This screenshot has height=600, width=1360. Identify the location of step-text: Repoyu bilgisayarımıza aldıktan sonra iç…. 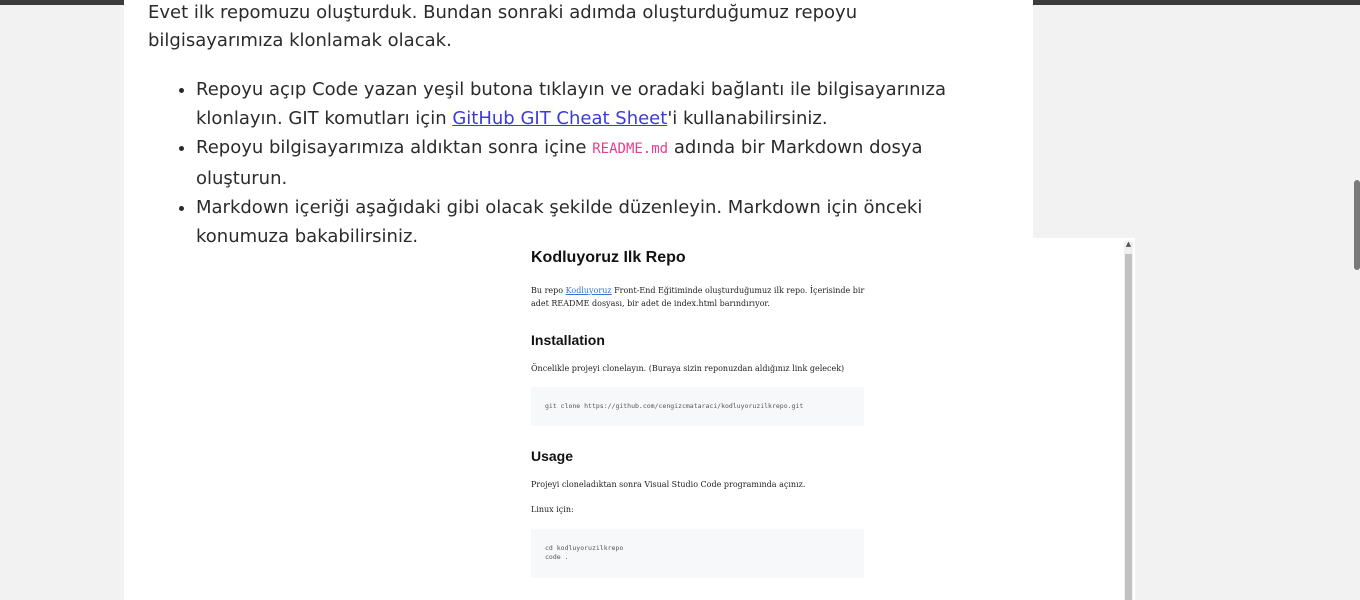
(394, 147).